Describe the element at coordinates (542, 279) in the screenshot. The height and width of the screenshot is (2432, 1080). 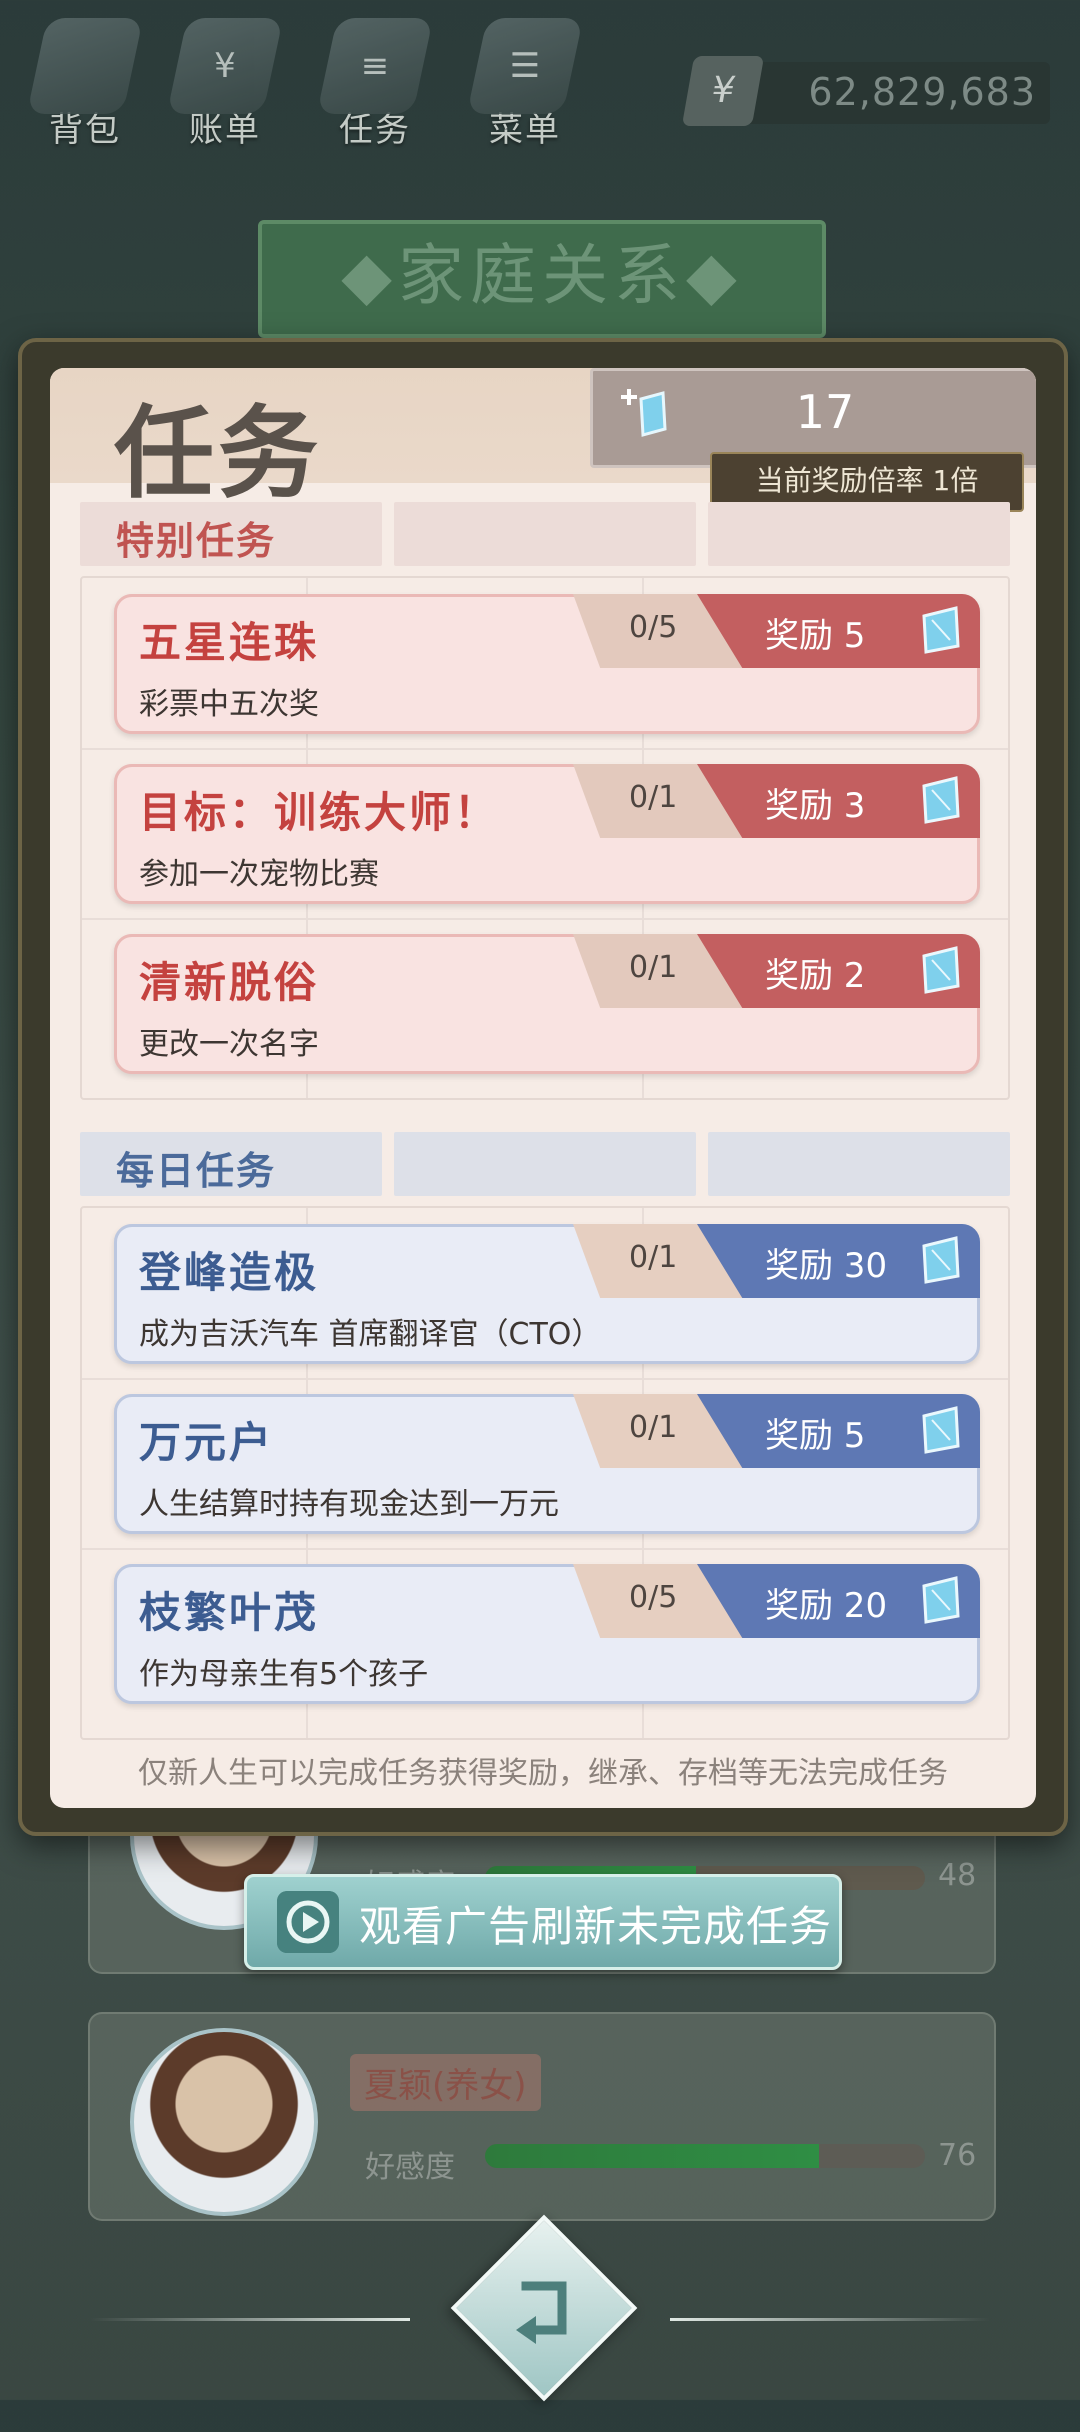
I see `family-relations-banner: ◆家庭关系◆` at that location.